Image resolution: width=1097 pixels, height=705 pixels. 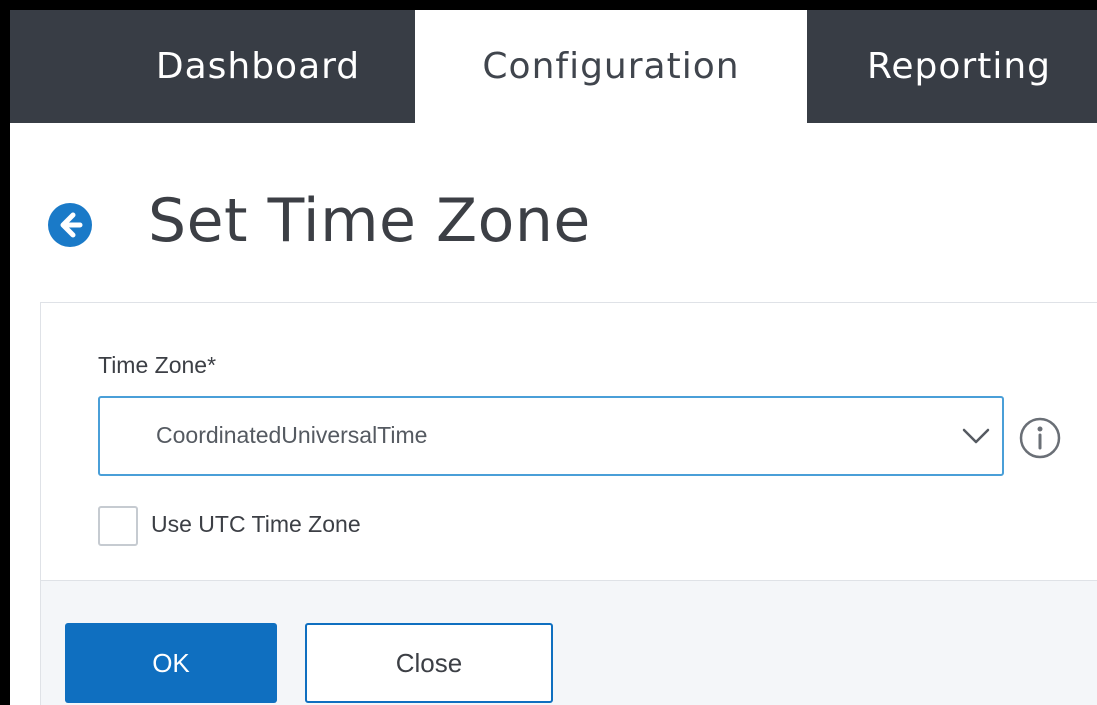 I want to click on tab-reporting: Reporting, so click(x=952, y=66).